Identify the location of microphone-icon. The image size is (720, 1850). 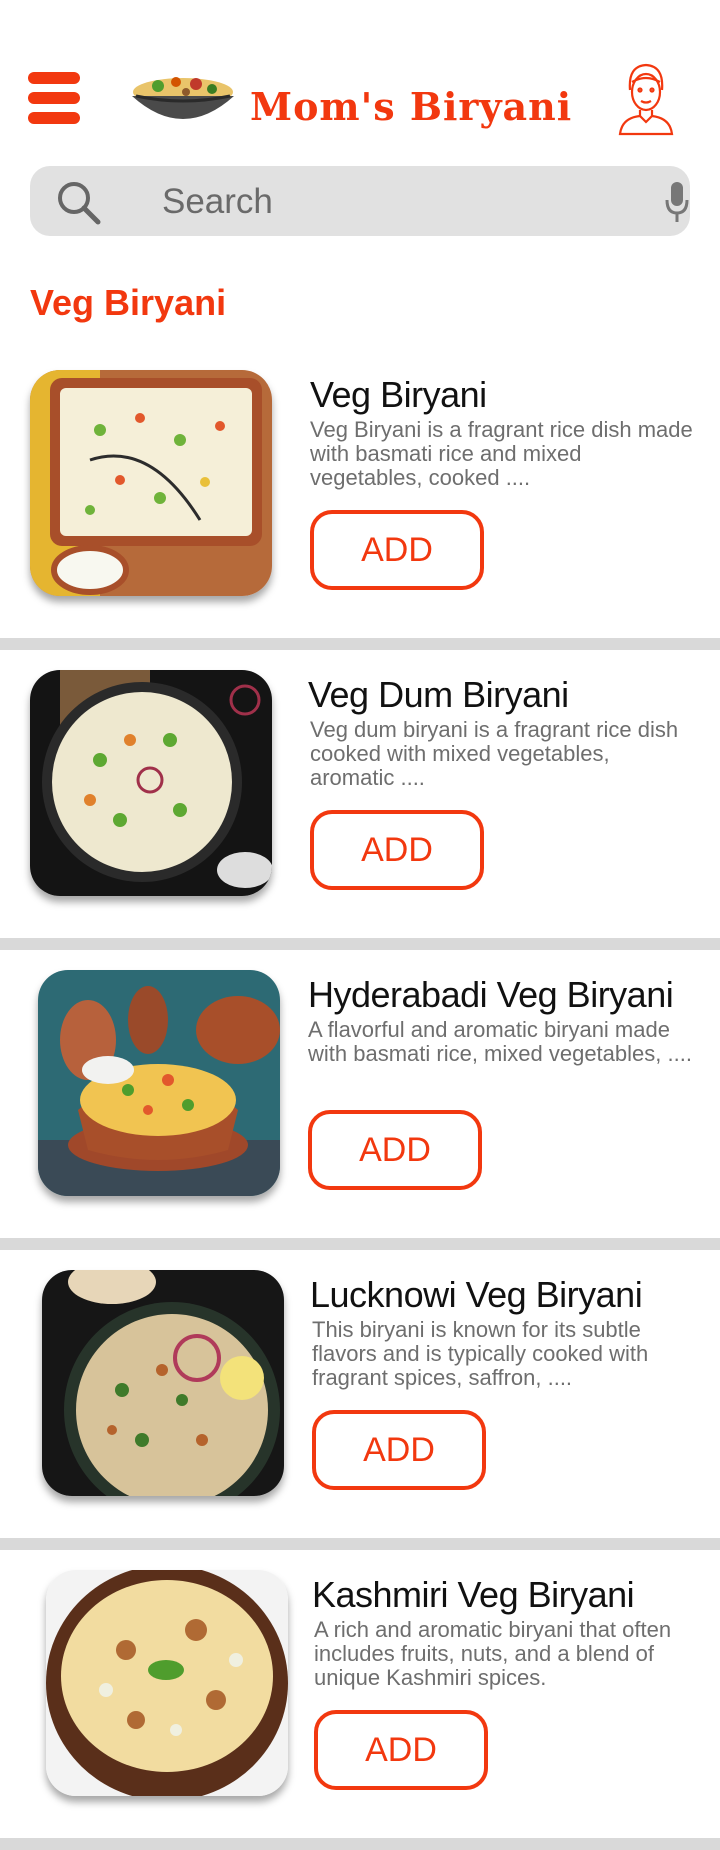
(677, 202).